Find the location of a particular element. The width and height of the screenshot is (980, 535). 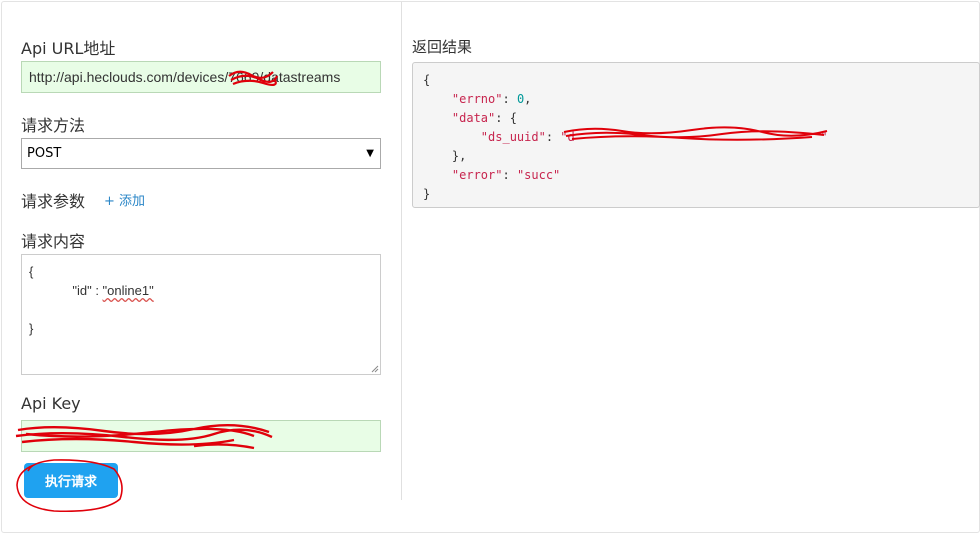

json-error-key: "error" is located at coordinates (477, 175).